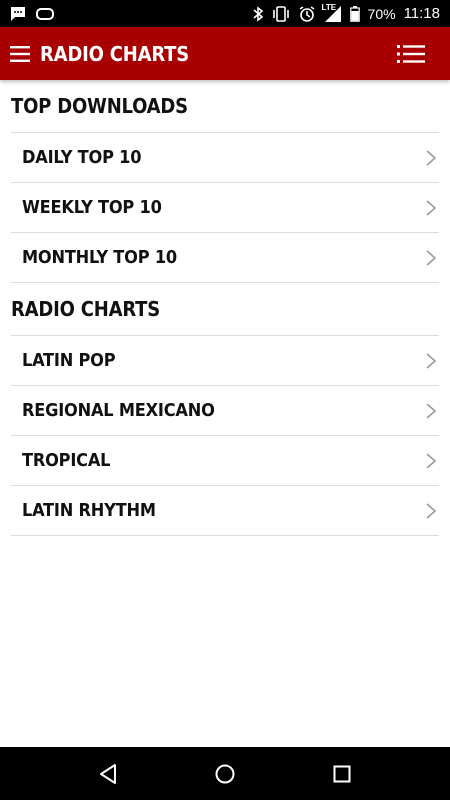  I want to click on hamburger-menu-icon, so click(20, 54).